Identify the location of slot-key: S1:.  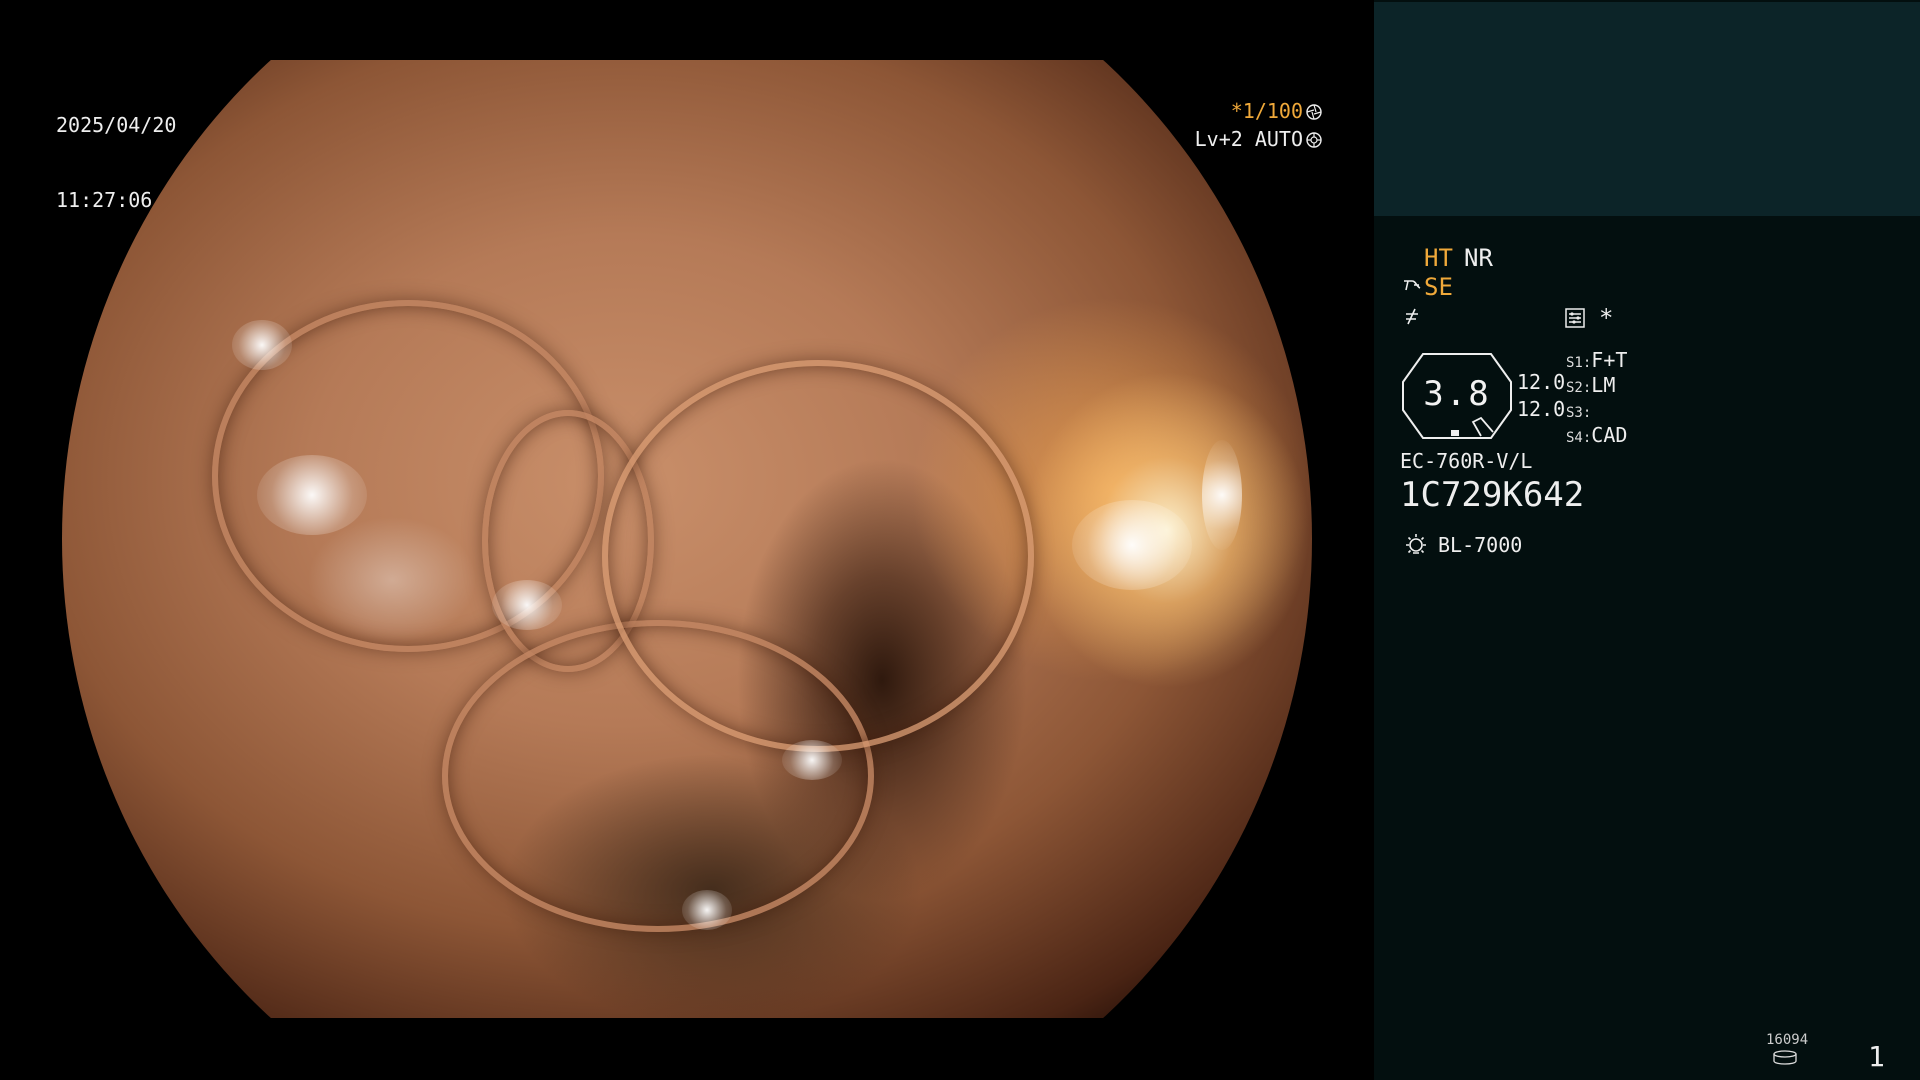
(1579, 363).